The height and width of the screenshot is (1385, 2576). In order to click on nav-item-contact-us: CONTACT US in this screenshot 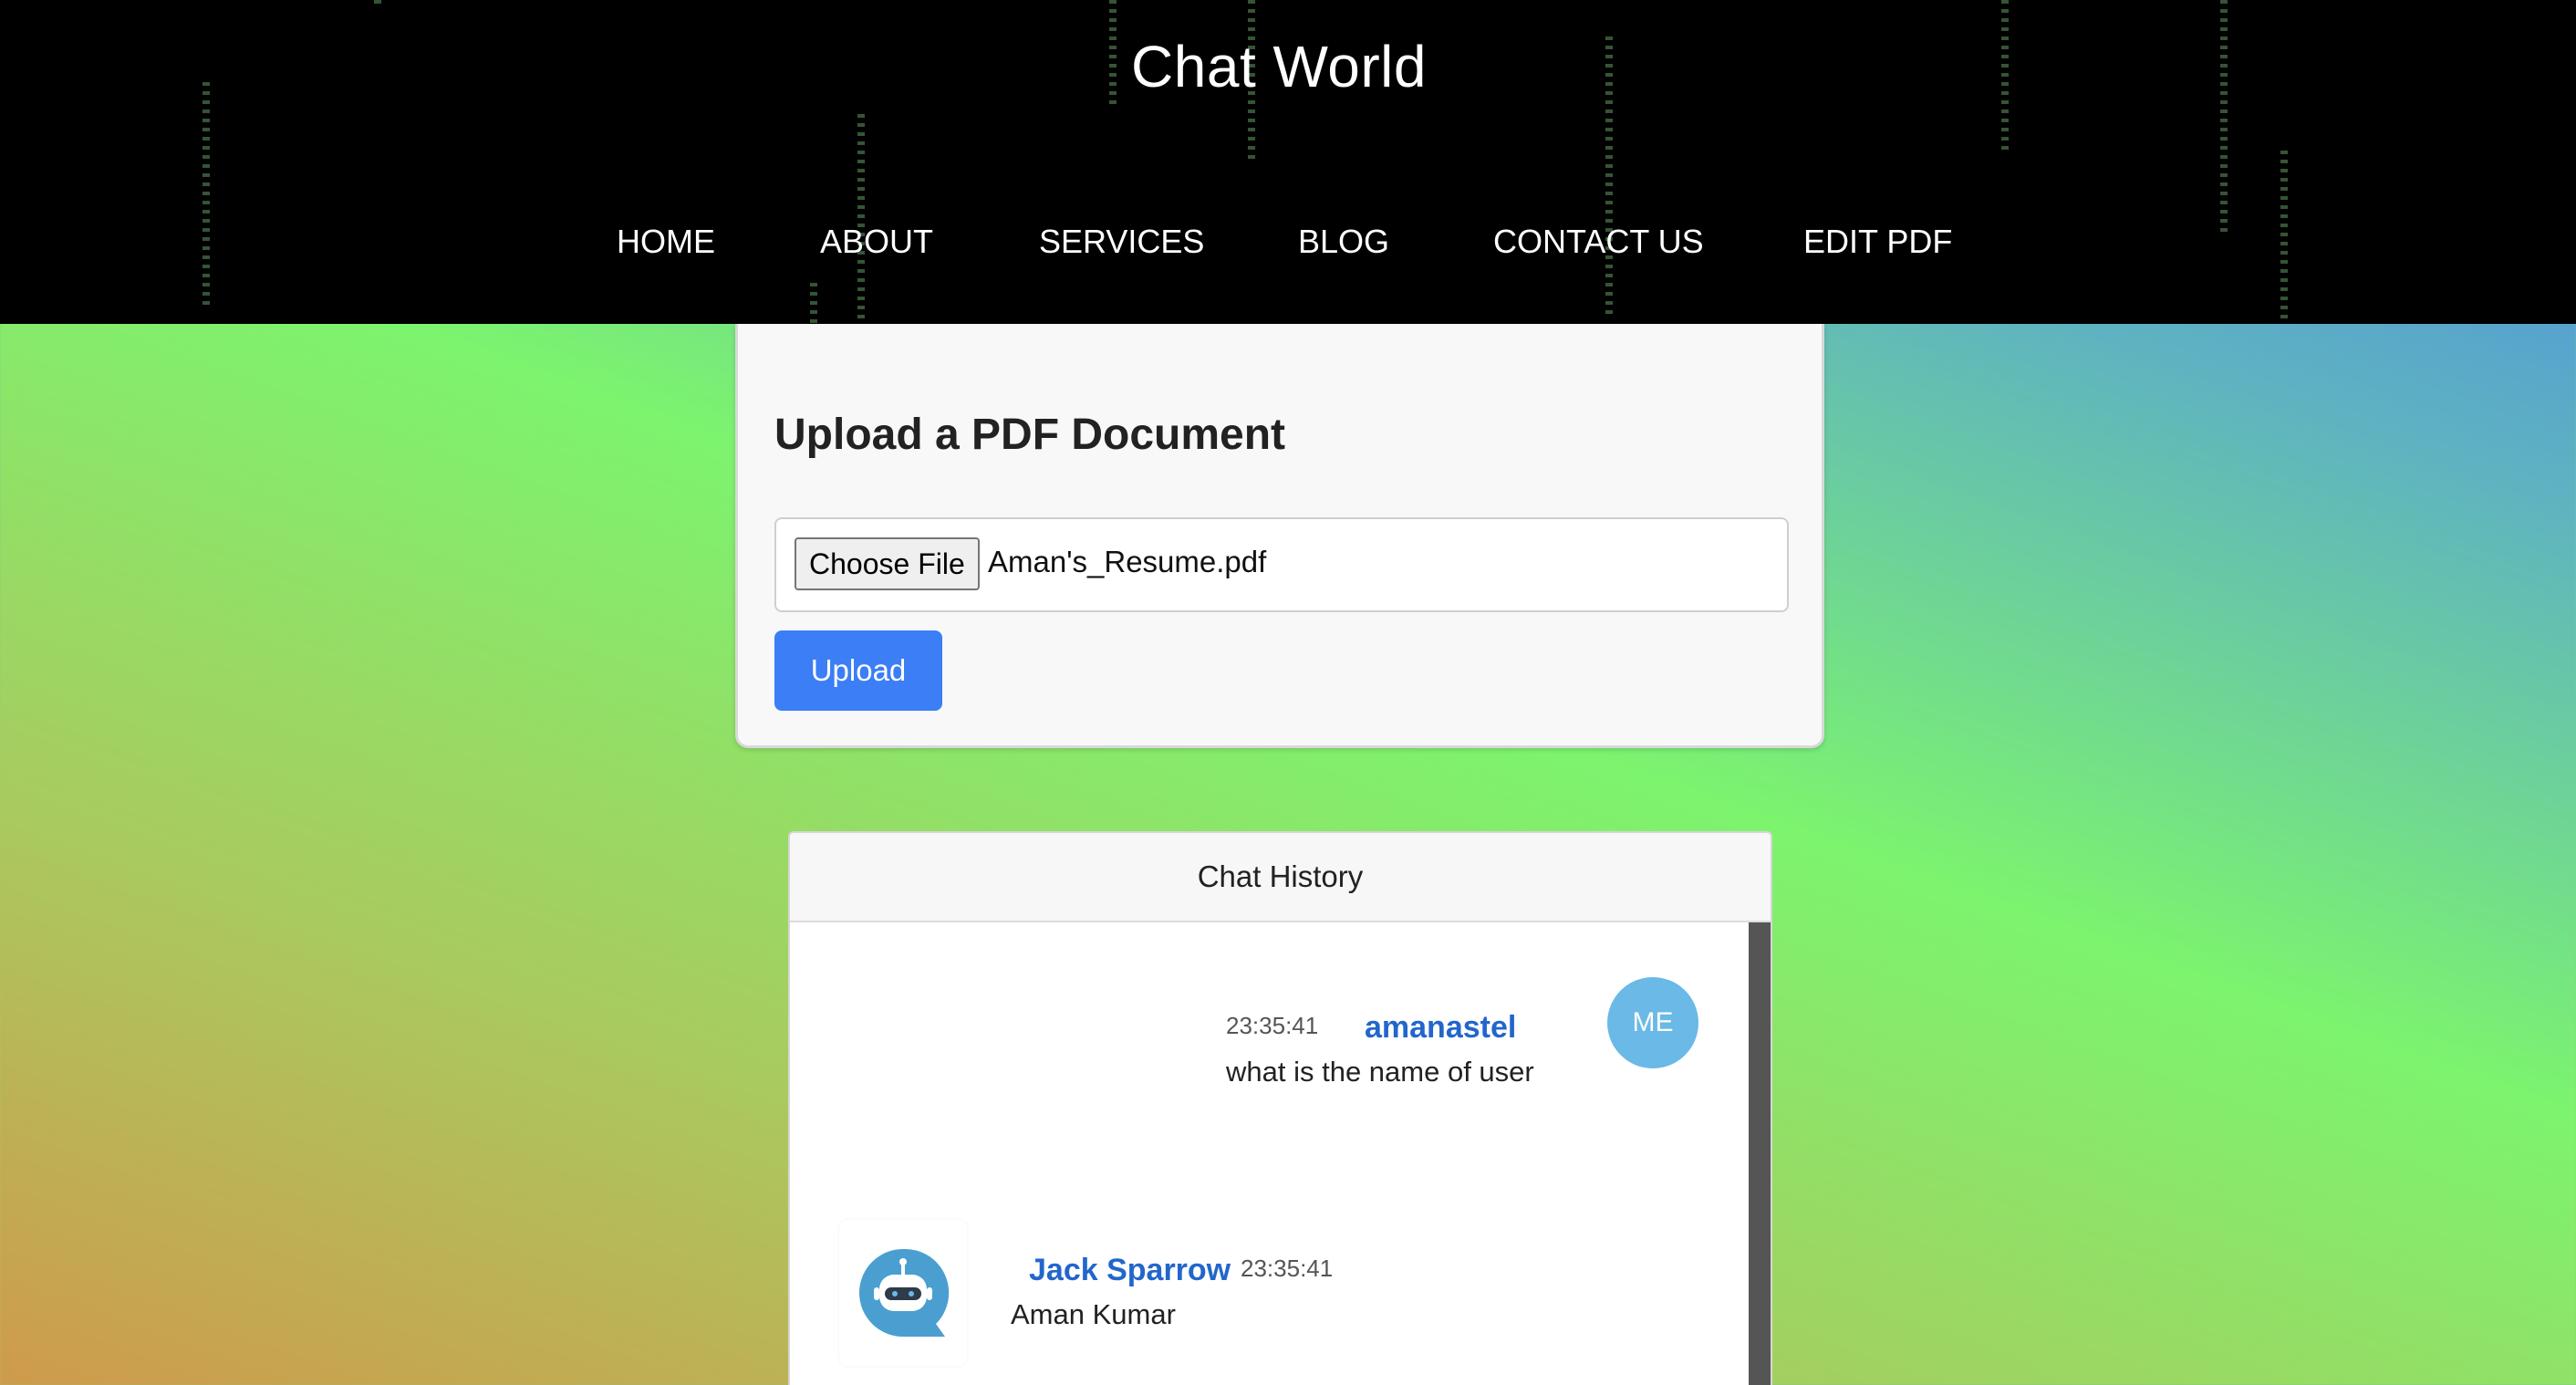, I will do `click(1598, 242)`.